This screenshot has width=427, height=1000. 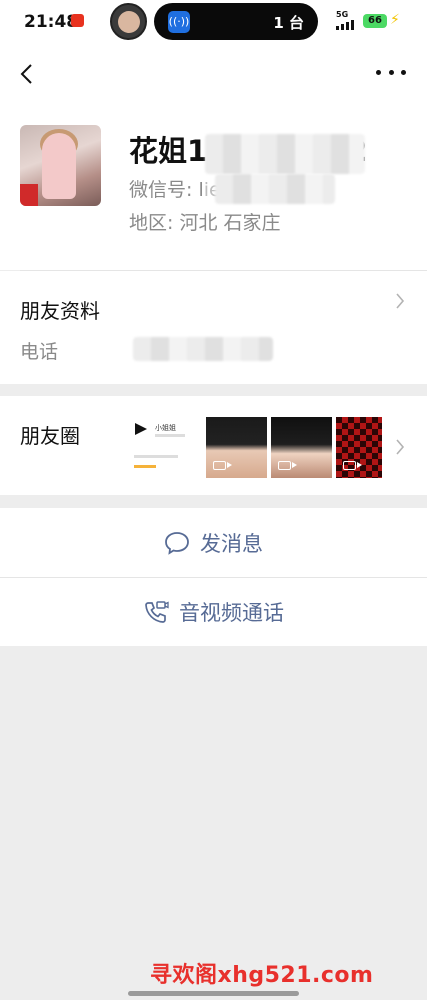 I want to click on battery-icon: 66, so click(x=375, y=21).